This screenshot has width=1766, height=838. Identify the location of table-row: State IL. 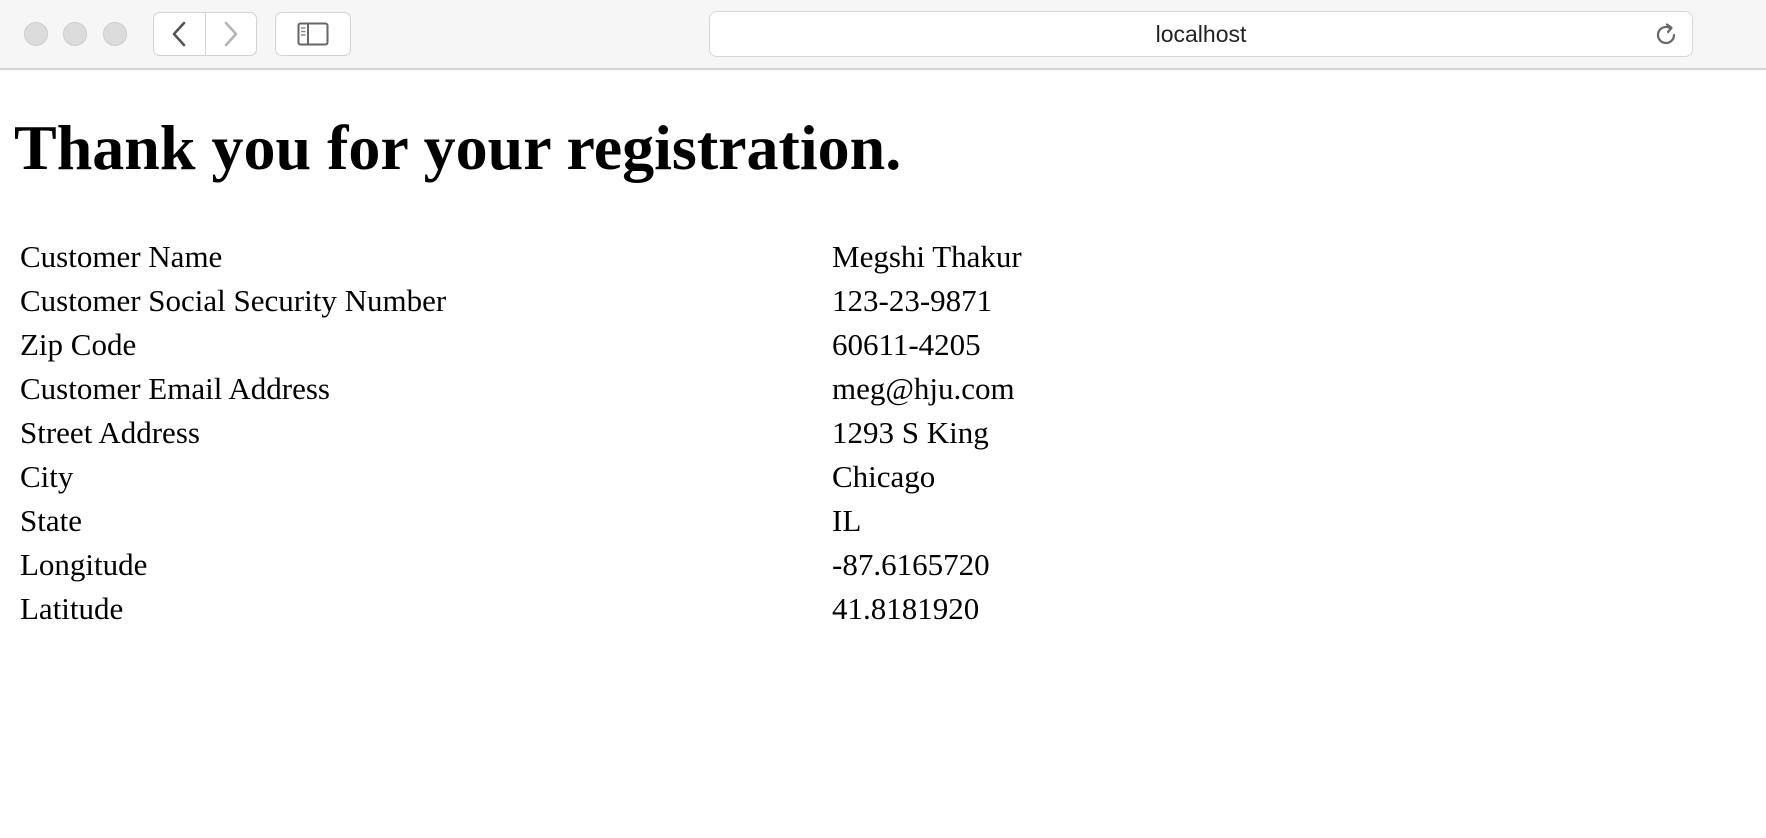
(521, 521).